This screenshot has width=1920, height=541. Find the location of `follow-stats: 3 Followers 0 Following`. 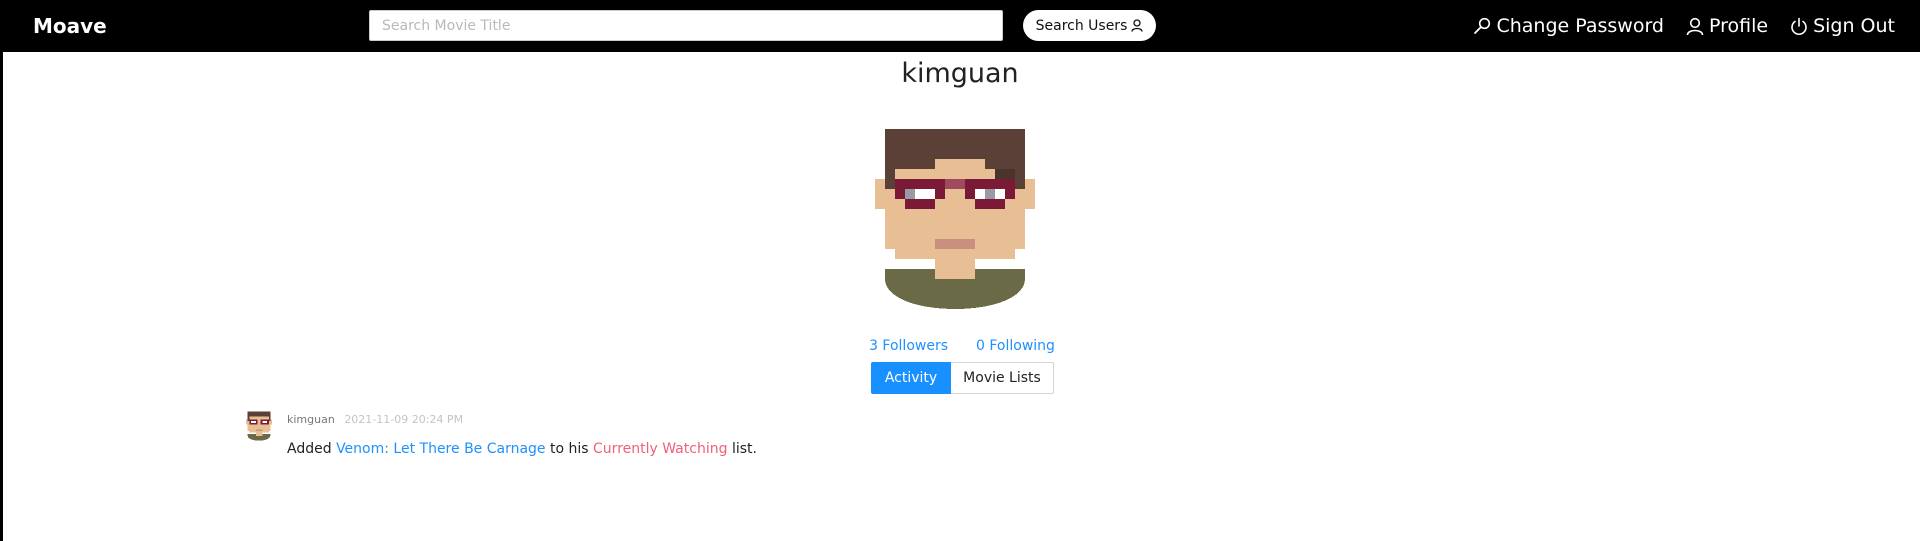

follow-stats: 3 Followers 0 Following is located at coordinates (960, 346).